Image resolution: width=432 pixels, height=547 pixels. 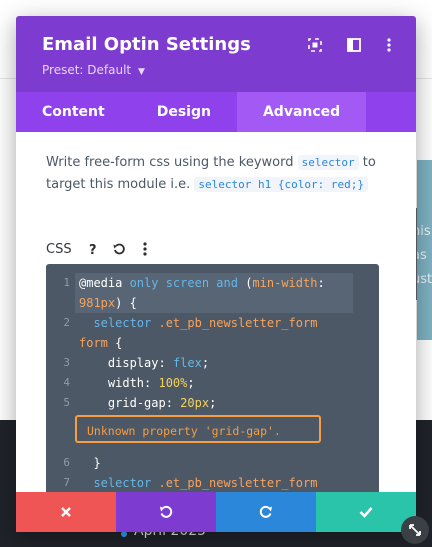 I want to click on check-icon, so click(x=366, y=512).